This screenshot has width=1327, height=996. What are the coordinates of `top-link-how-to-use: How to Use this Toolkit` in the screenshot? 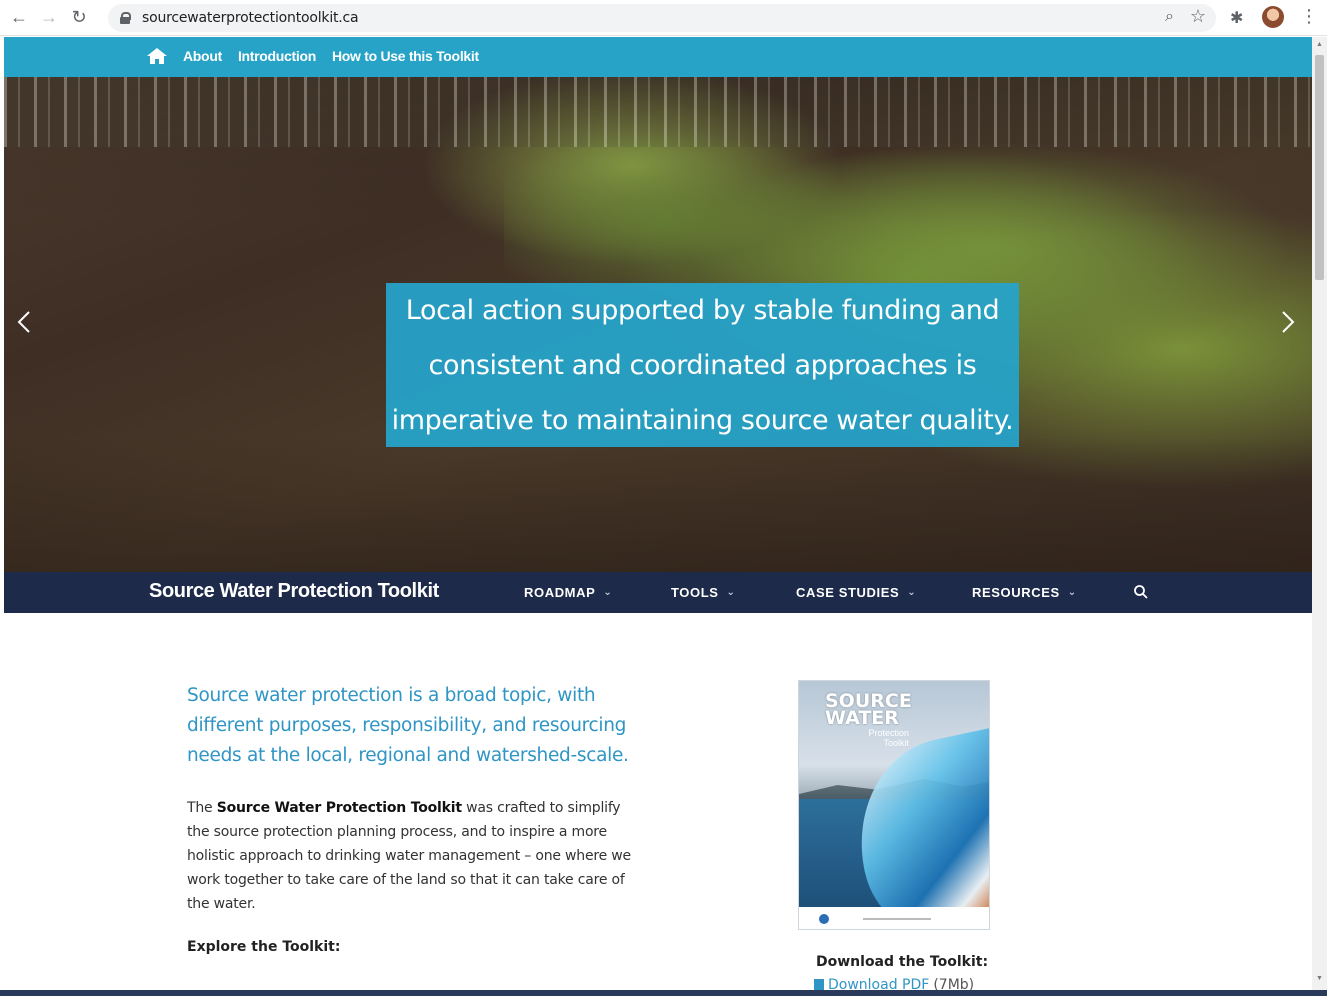 It's located at (405, 56).